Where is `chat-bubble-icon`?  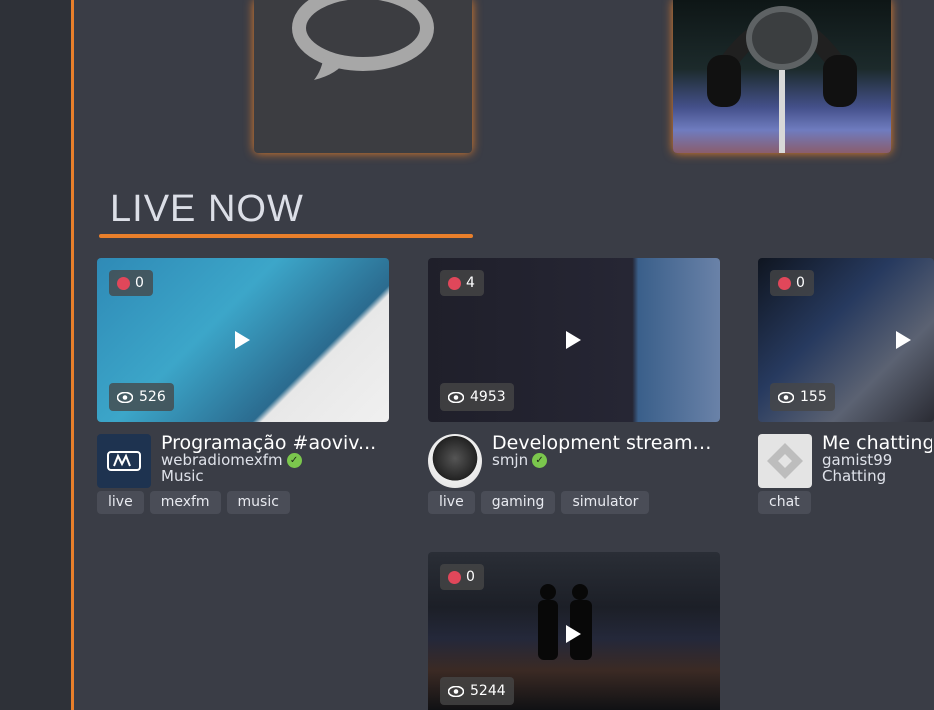 chat-bubble-icon is located at coordinates (363, 40).